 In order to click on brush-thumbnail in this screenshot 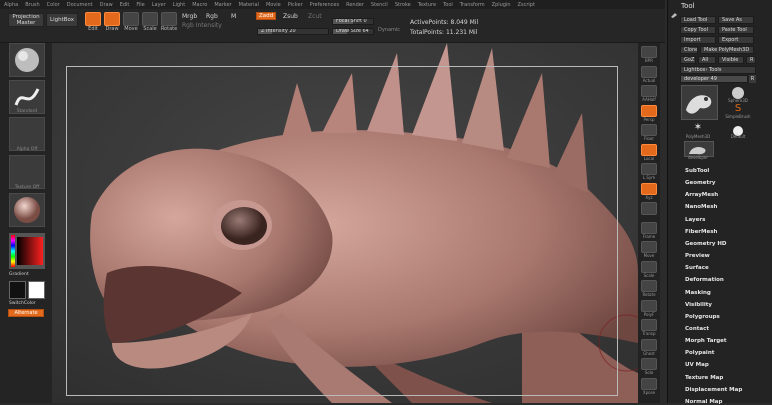, I will do `click(27, 60)`.